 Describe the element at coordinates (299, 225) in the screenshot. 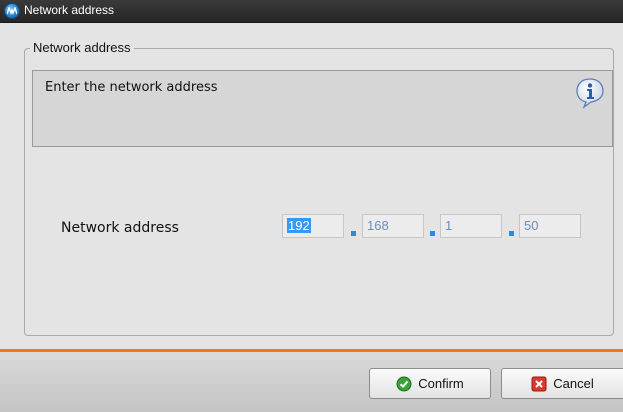

I see `octet-1-value: 192` at that location.